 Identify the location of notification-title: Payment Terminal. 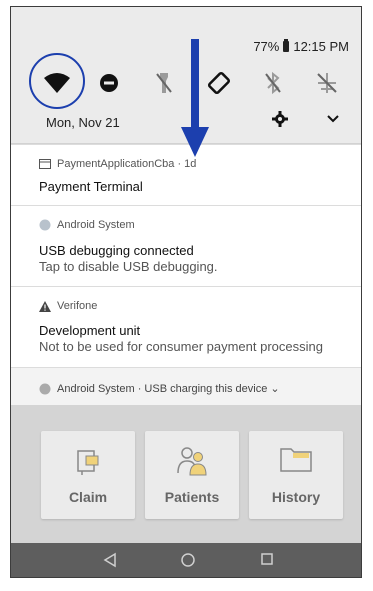
(91, 186).